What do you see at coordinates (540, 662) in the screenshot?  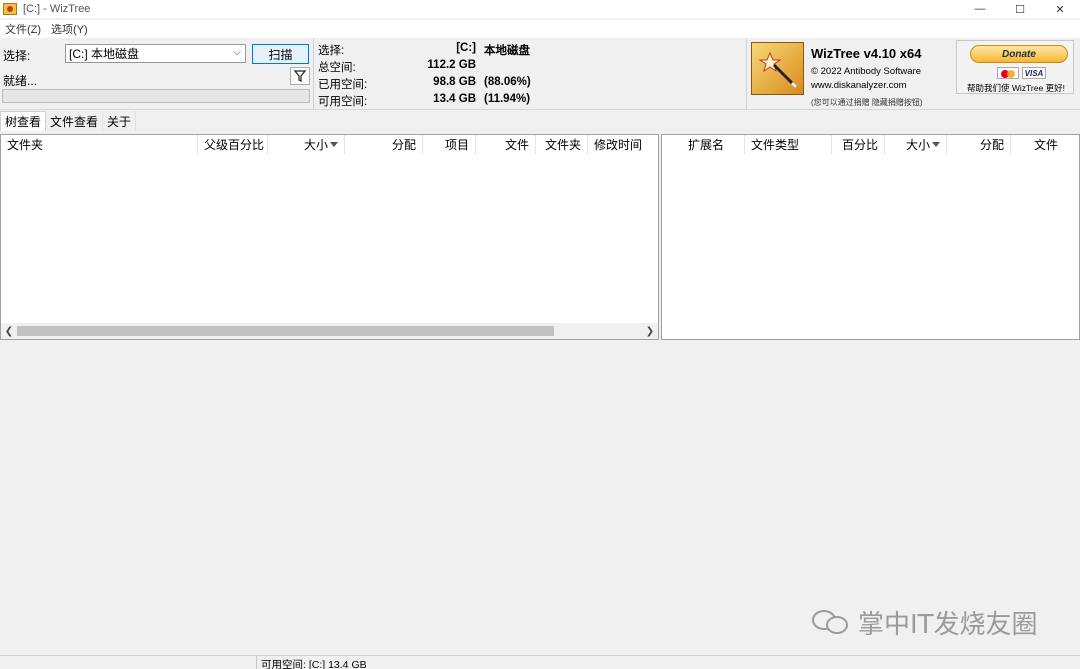 I see `status-bar: 可用空间: [C:] 13.4 GB` at bounding box center [540, 662].